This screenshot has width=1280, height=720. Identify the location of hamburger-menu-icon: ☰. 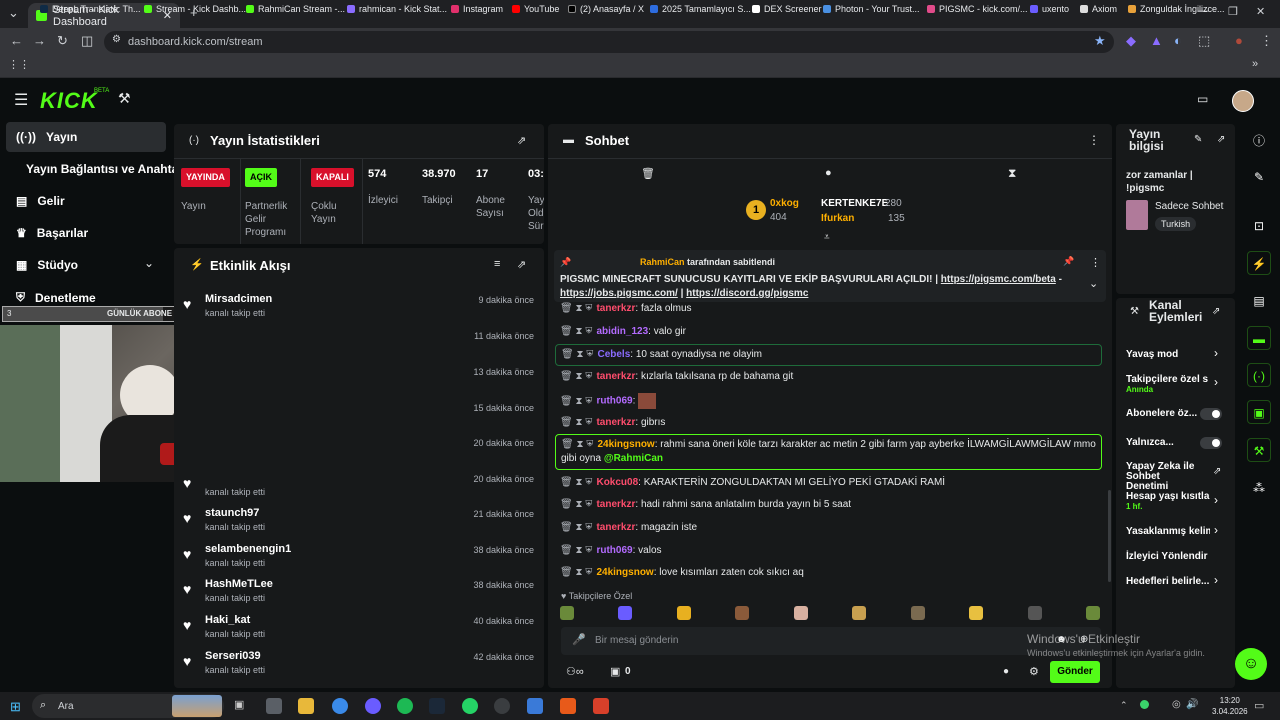
(21, 100).